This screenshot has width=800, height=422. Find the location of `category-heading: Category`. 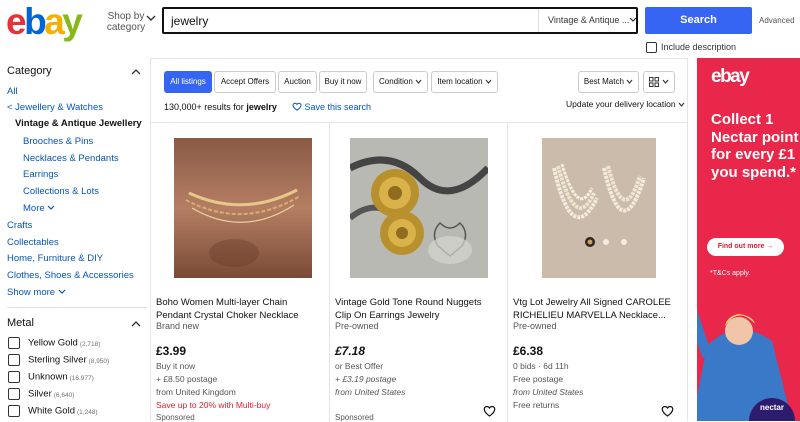

category-heading: Category is located at coordinates (29, 71).